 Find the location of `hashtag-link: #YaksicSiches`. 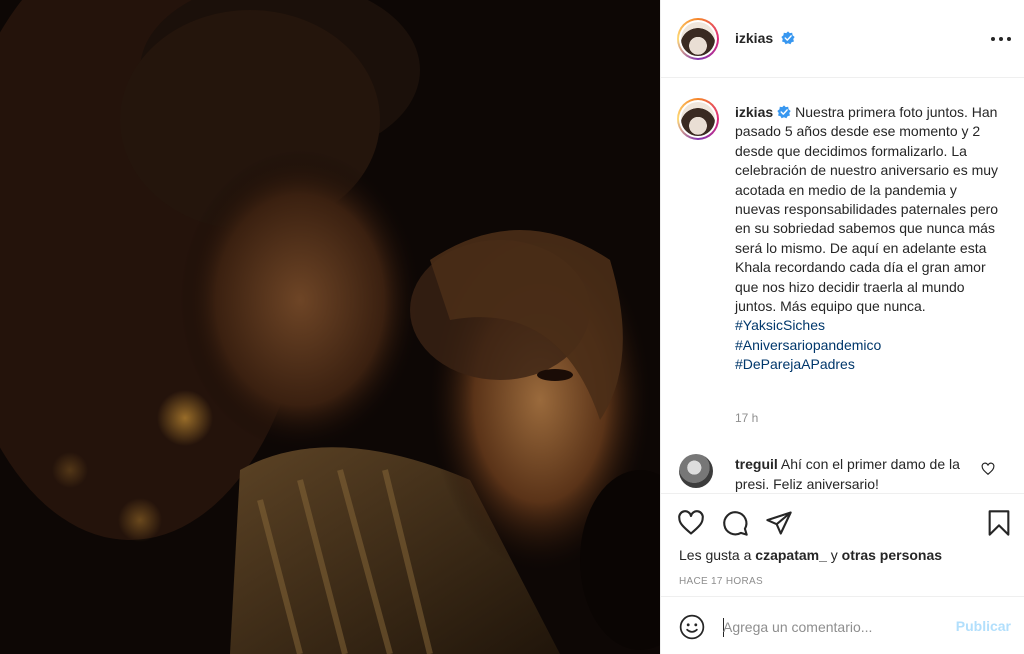

hashtag-link: #YaksicSiches is located at coordinates (780, 325).